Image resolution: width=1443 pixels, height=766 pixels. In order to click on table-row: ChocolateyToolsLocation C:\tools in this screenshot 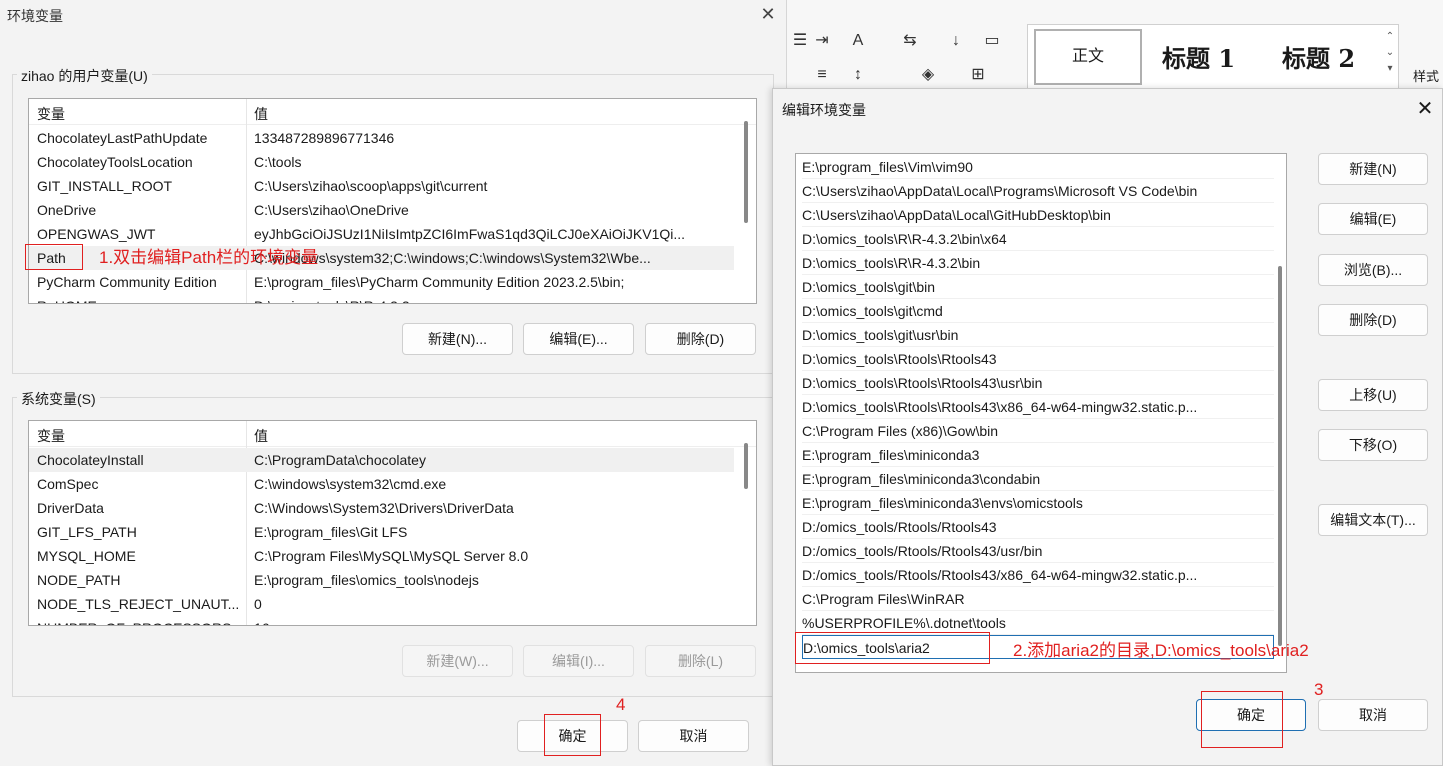, I will do `click(381, 162)`.